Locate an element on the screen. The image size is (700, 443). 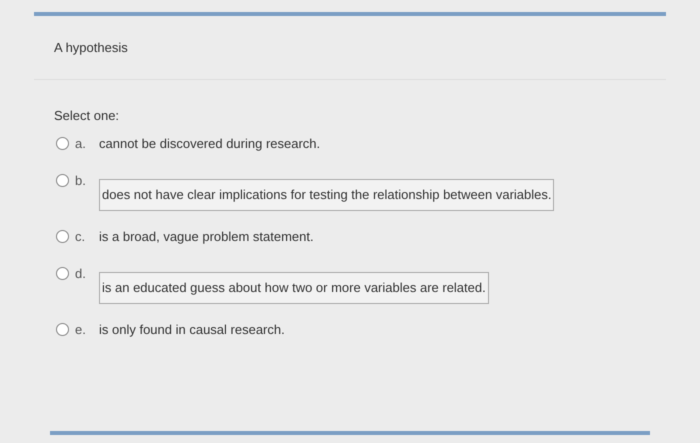
option-text: is only found in causal research. is located at coordinates (192, 329).